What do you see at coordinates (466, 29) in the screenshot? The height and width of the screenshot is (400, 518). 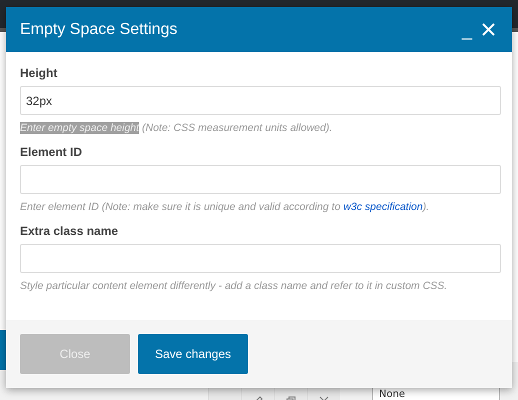 I see `minimize-button: _` at bounding box center [466, 29].